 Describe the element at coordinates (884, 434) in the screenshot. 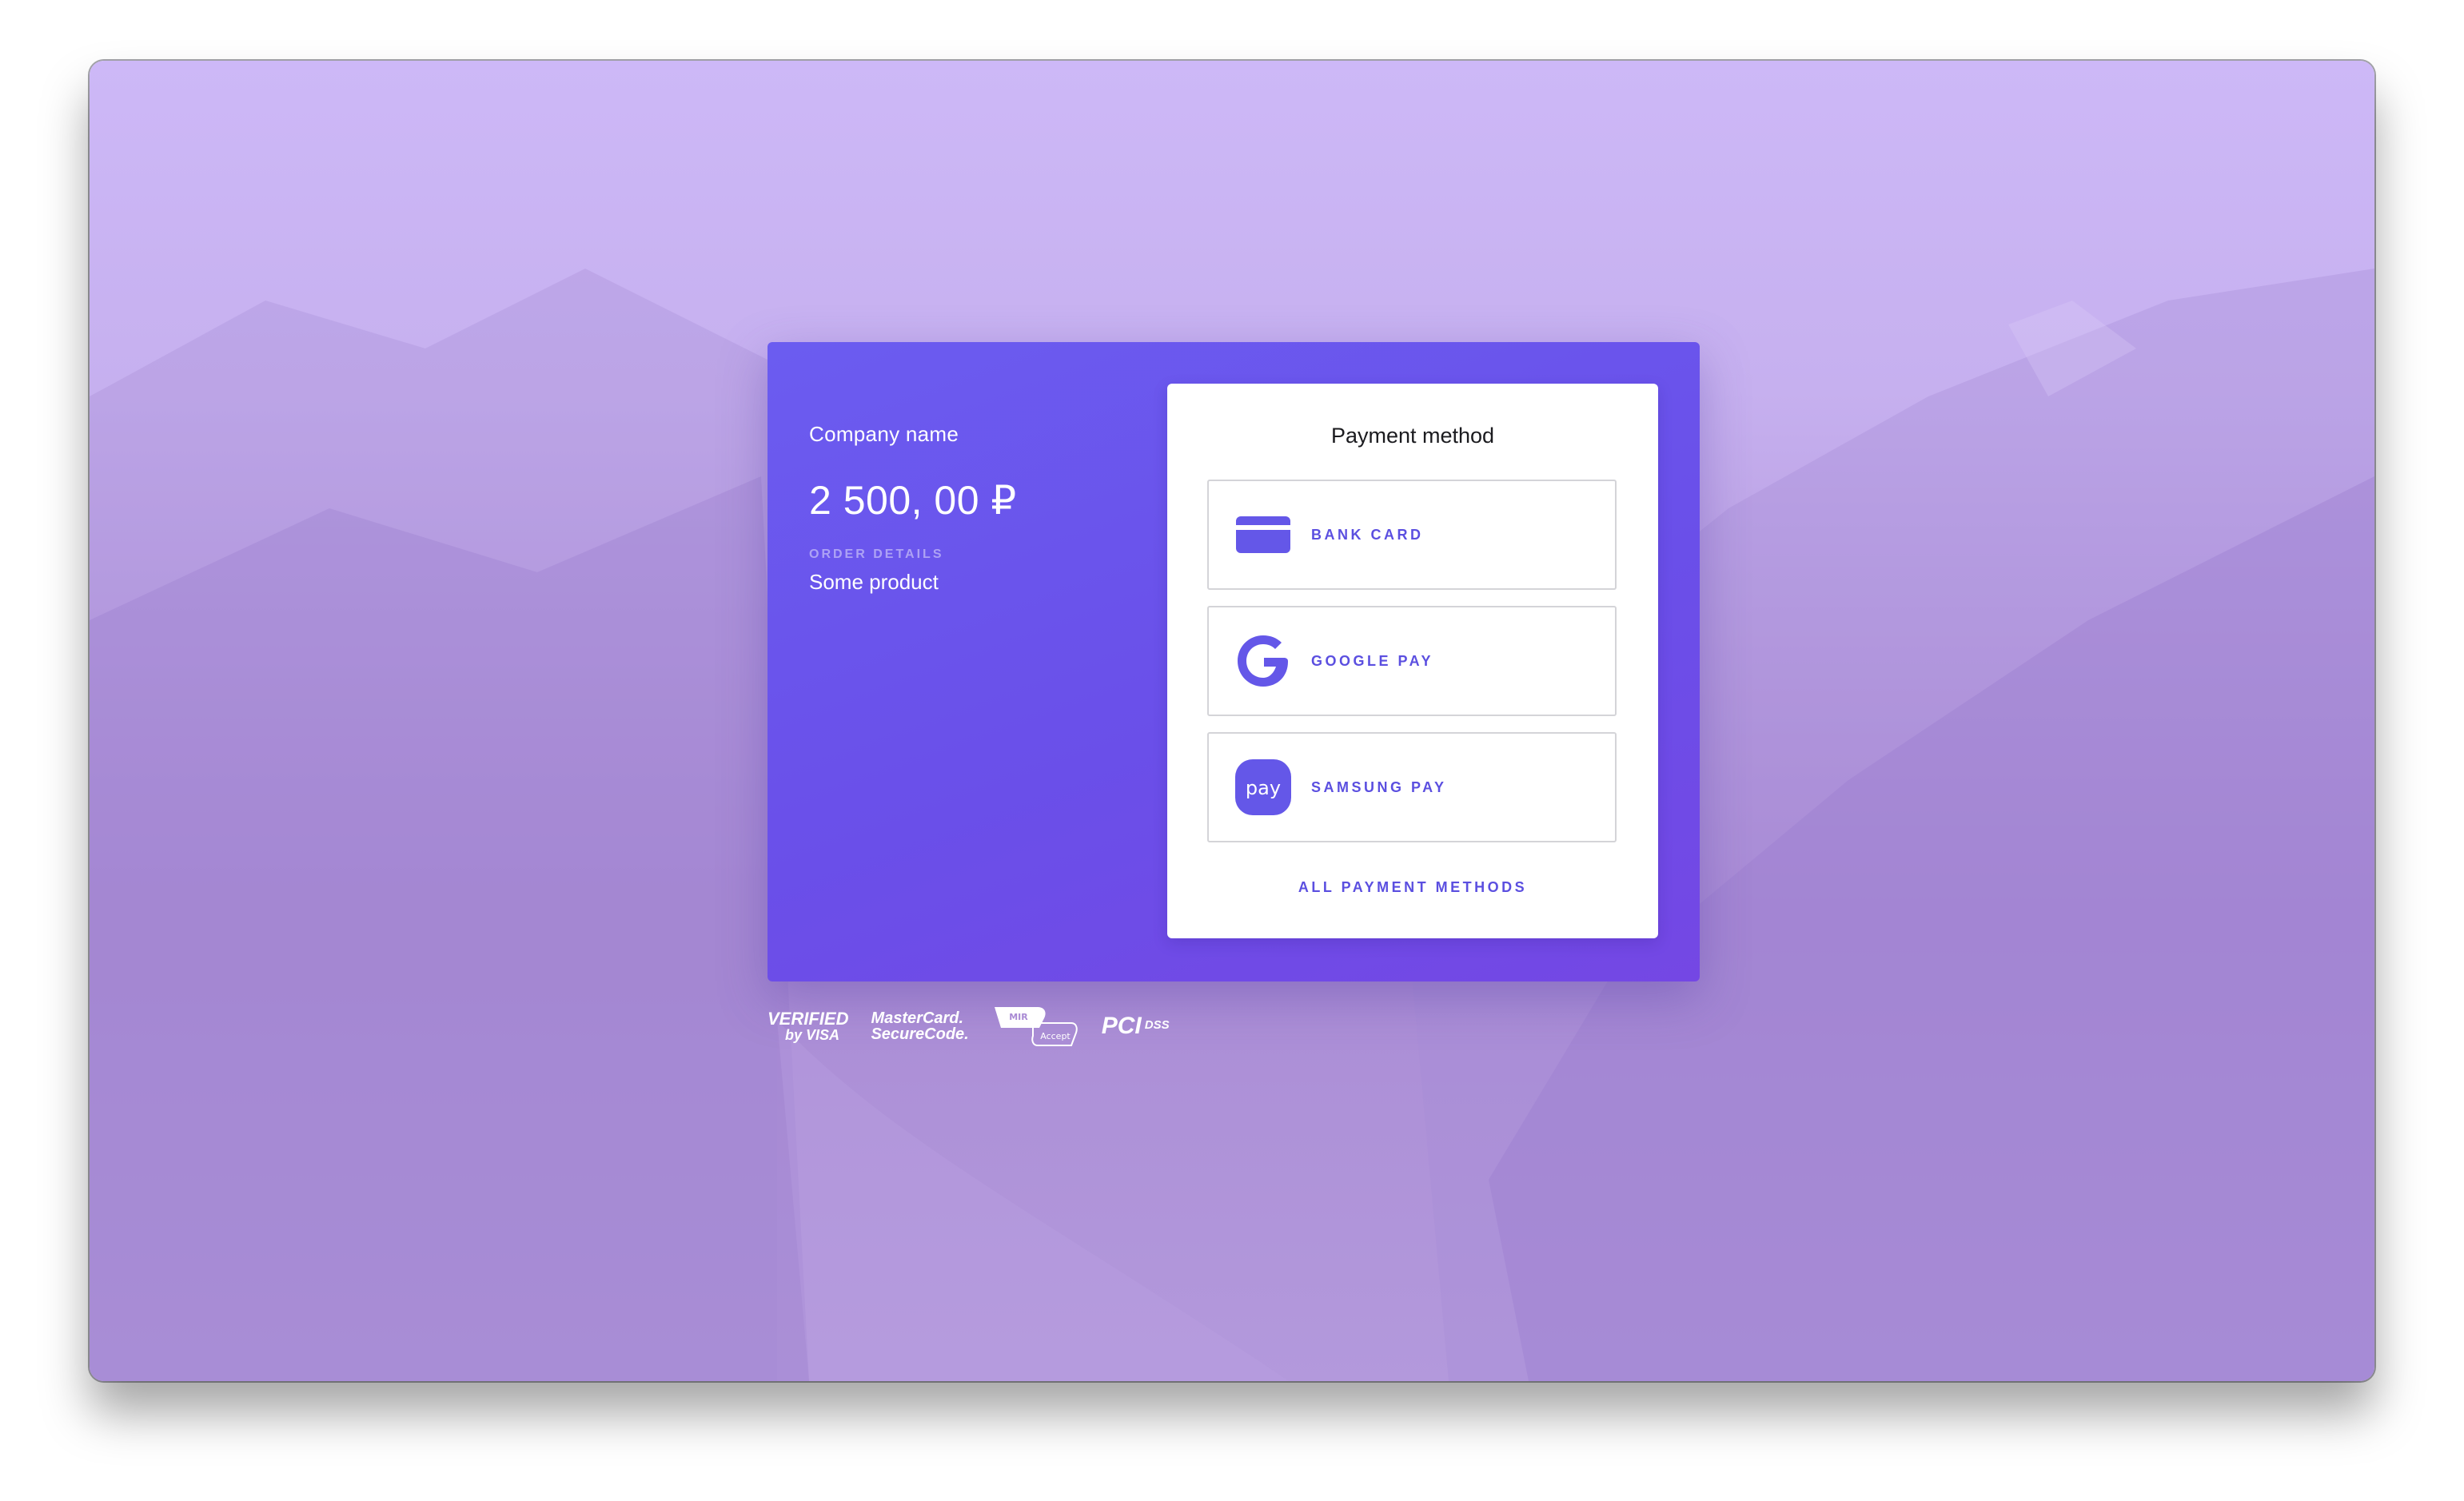

I see `company-name: Company name` at that location.